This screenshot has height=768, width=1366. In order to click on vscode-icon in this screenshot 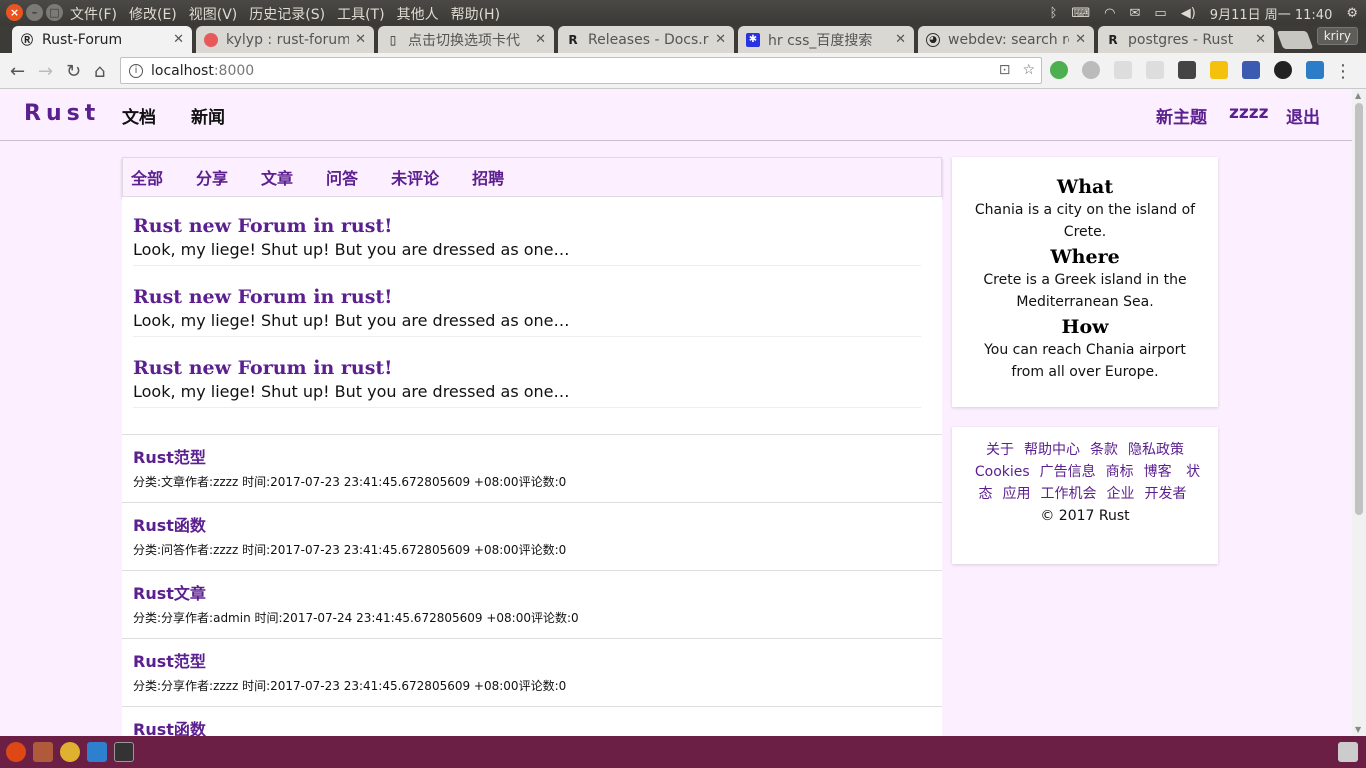, I will do `click(97, 752)`.